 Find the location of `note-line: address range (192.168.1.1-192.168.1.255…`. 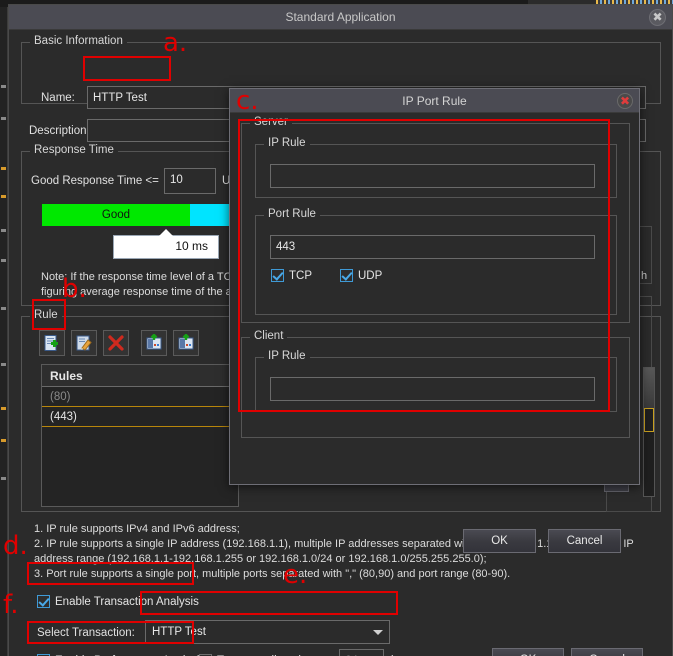

note-line: address range (192.168.1.1-192.168.1.255… is located at coordinates (260, 559).